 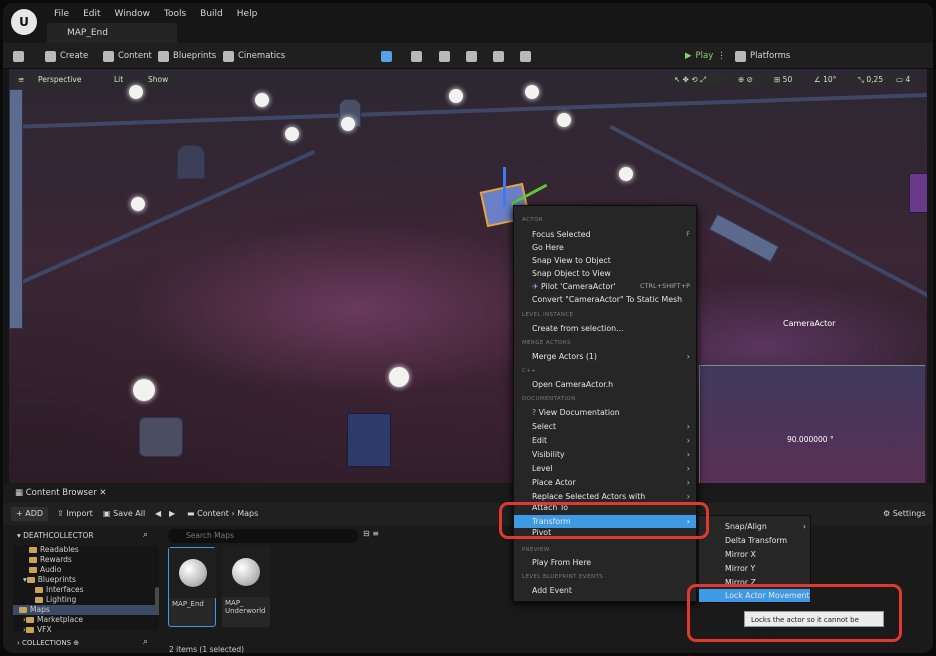 I want to click on menu-item-open-header: Open CameraActor.h, so click(x=605, y=384).